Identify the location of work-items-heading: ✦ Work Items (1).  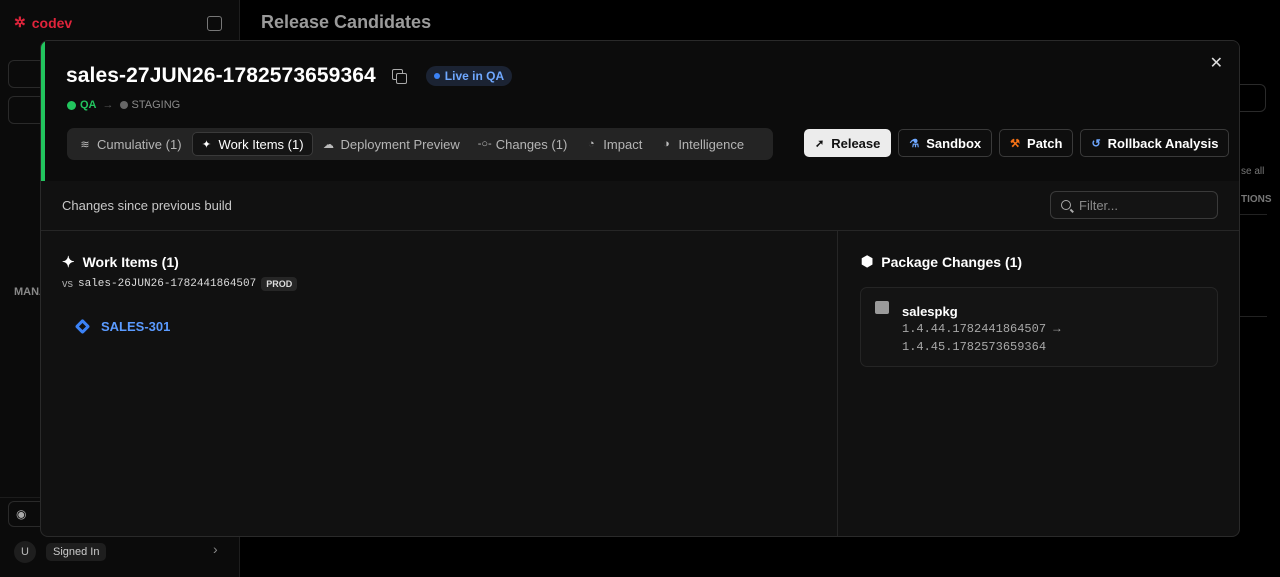
(120, 262).